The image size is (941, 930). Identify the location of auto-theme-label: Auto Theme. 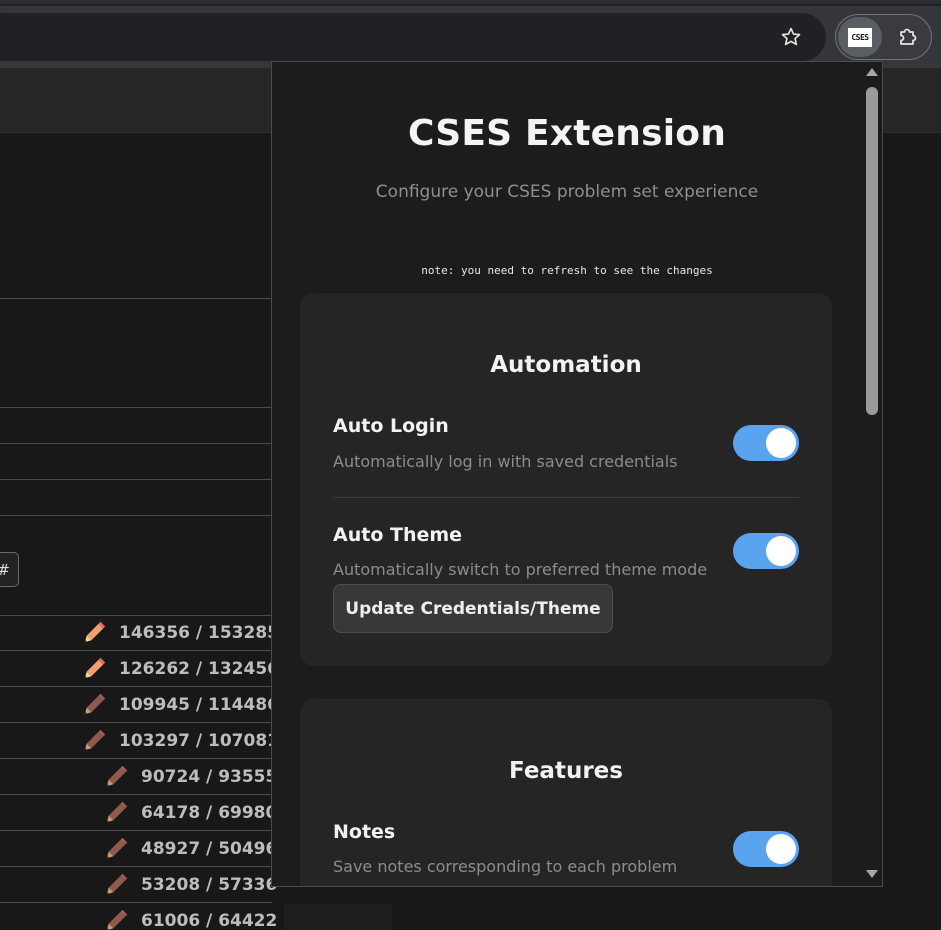
(398, 535).